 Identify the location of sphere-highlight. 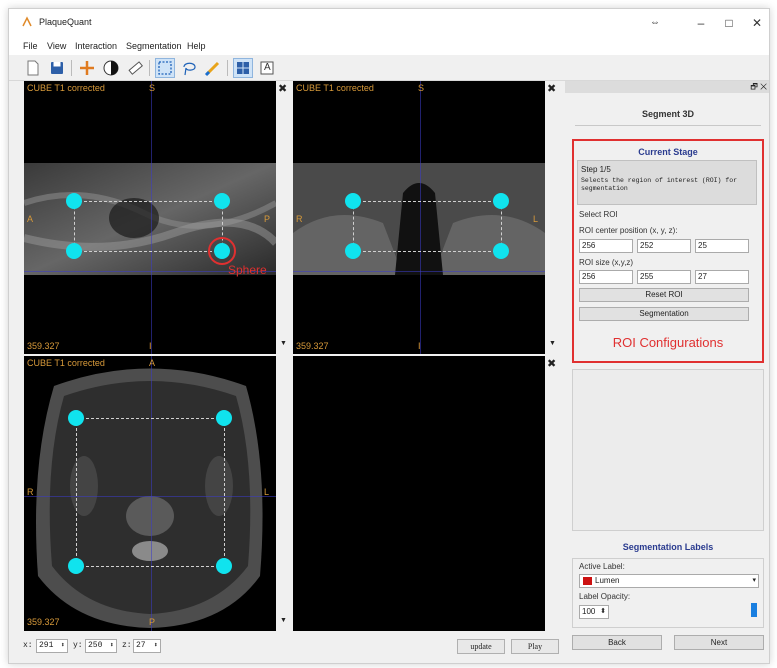
(222, 251).